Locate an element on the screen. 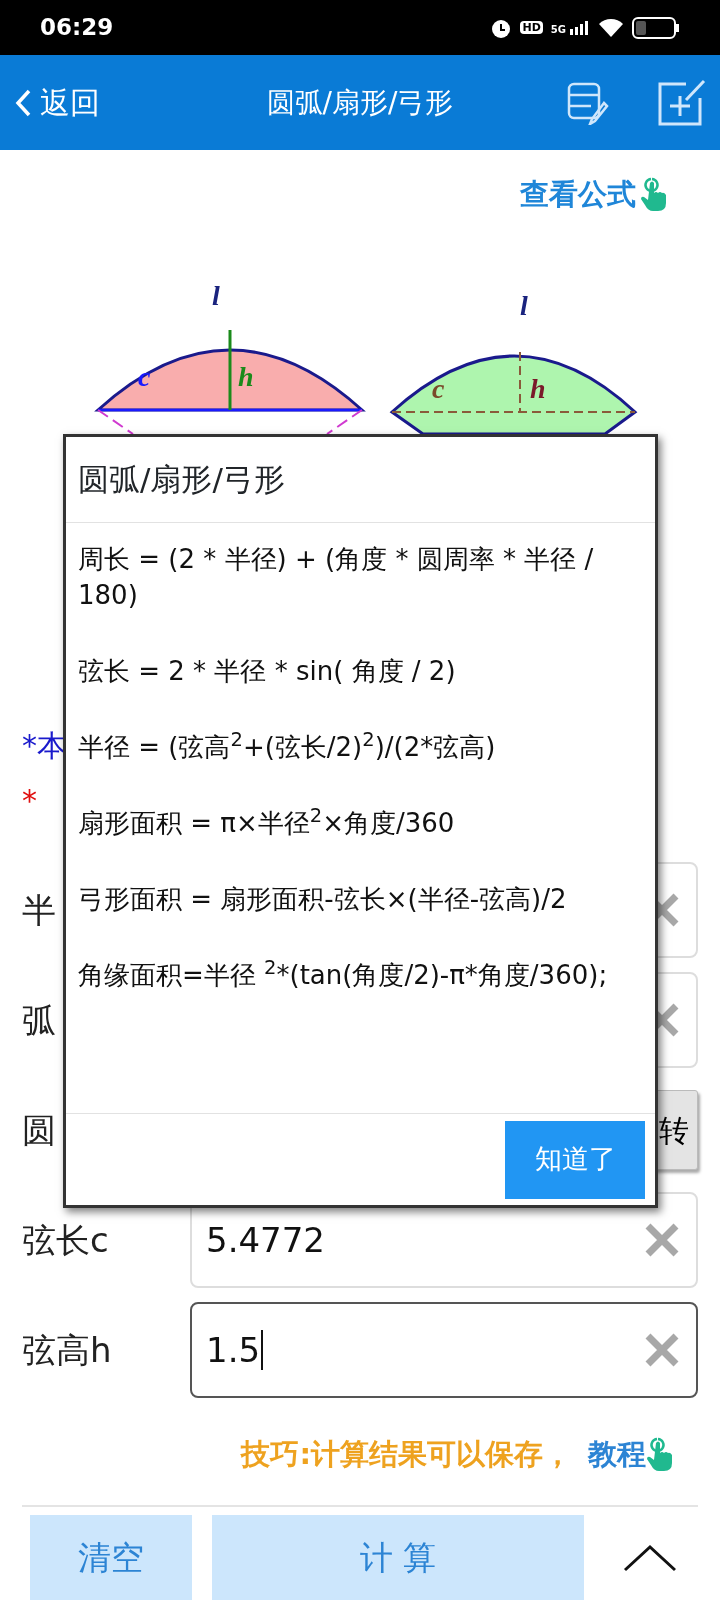 The width and height of the screenshot is (720, 1600). field-label: 弦高h is located at coordinates (67, 1349).